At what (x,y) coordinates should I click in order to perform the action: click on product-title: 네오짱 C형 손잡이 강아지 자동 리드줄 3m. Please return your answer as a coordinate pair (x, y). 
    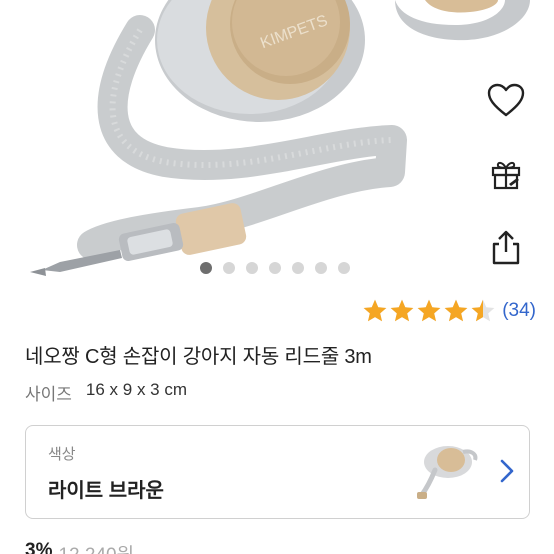
    Looking at the image, I should click on (198, 357).